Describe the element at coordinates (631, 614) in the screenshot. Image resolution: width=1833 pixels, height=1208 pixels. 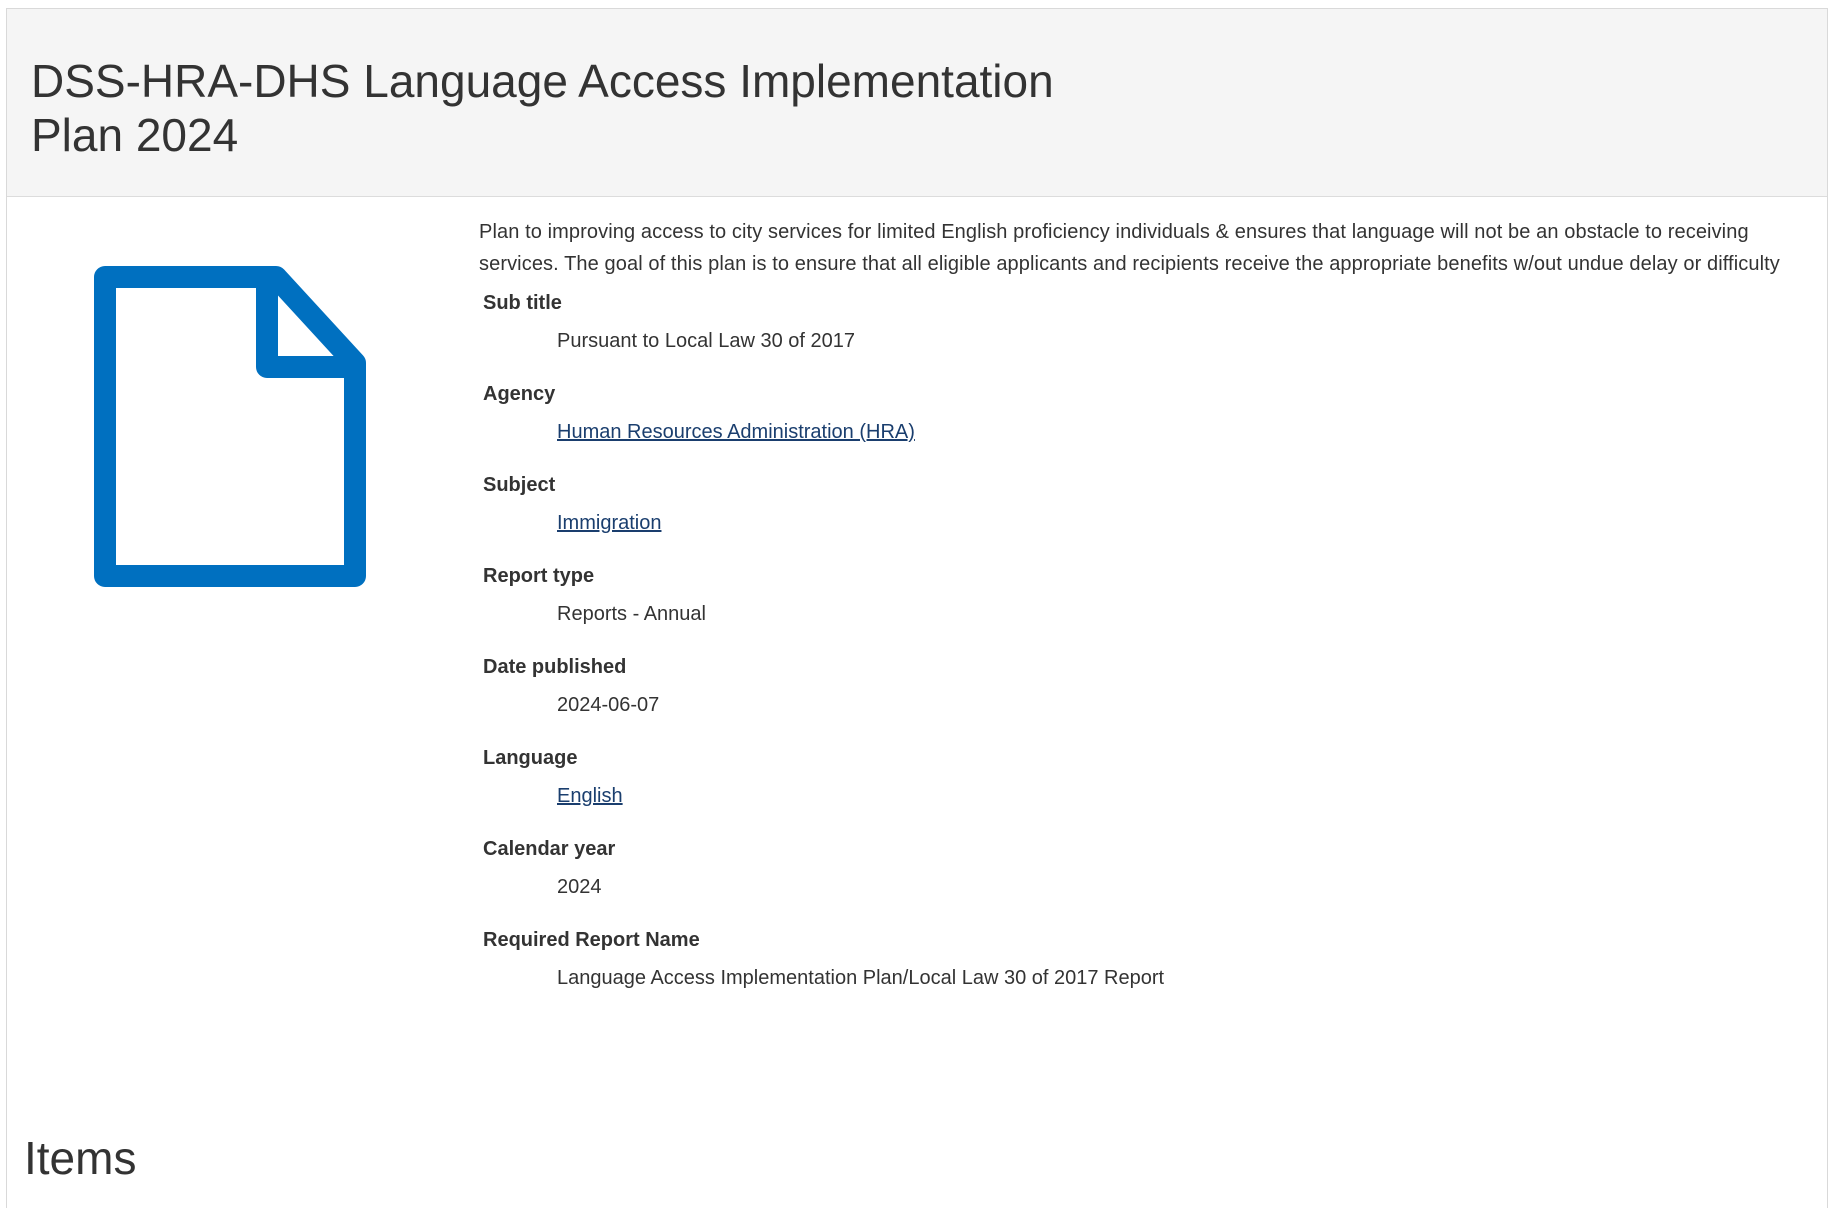
I see `report-type-value: Reports - Annual` at that location.